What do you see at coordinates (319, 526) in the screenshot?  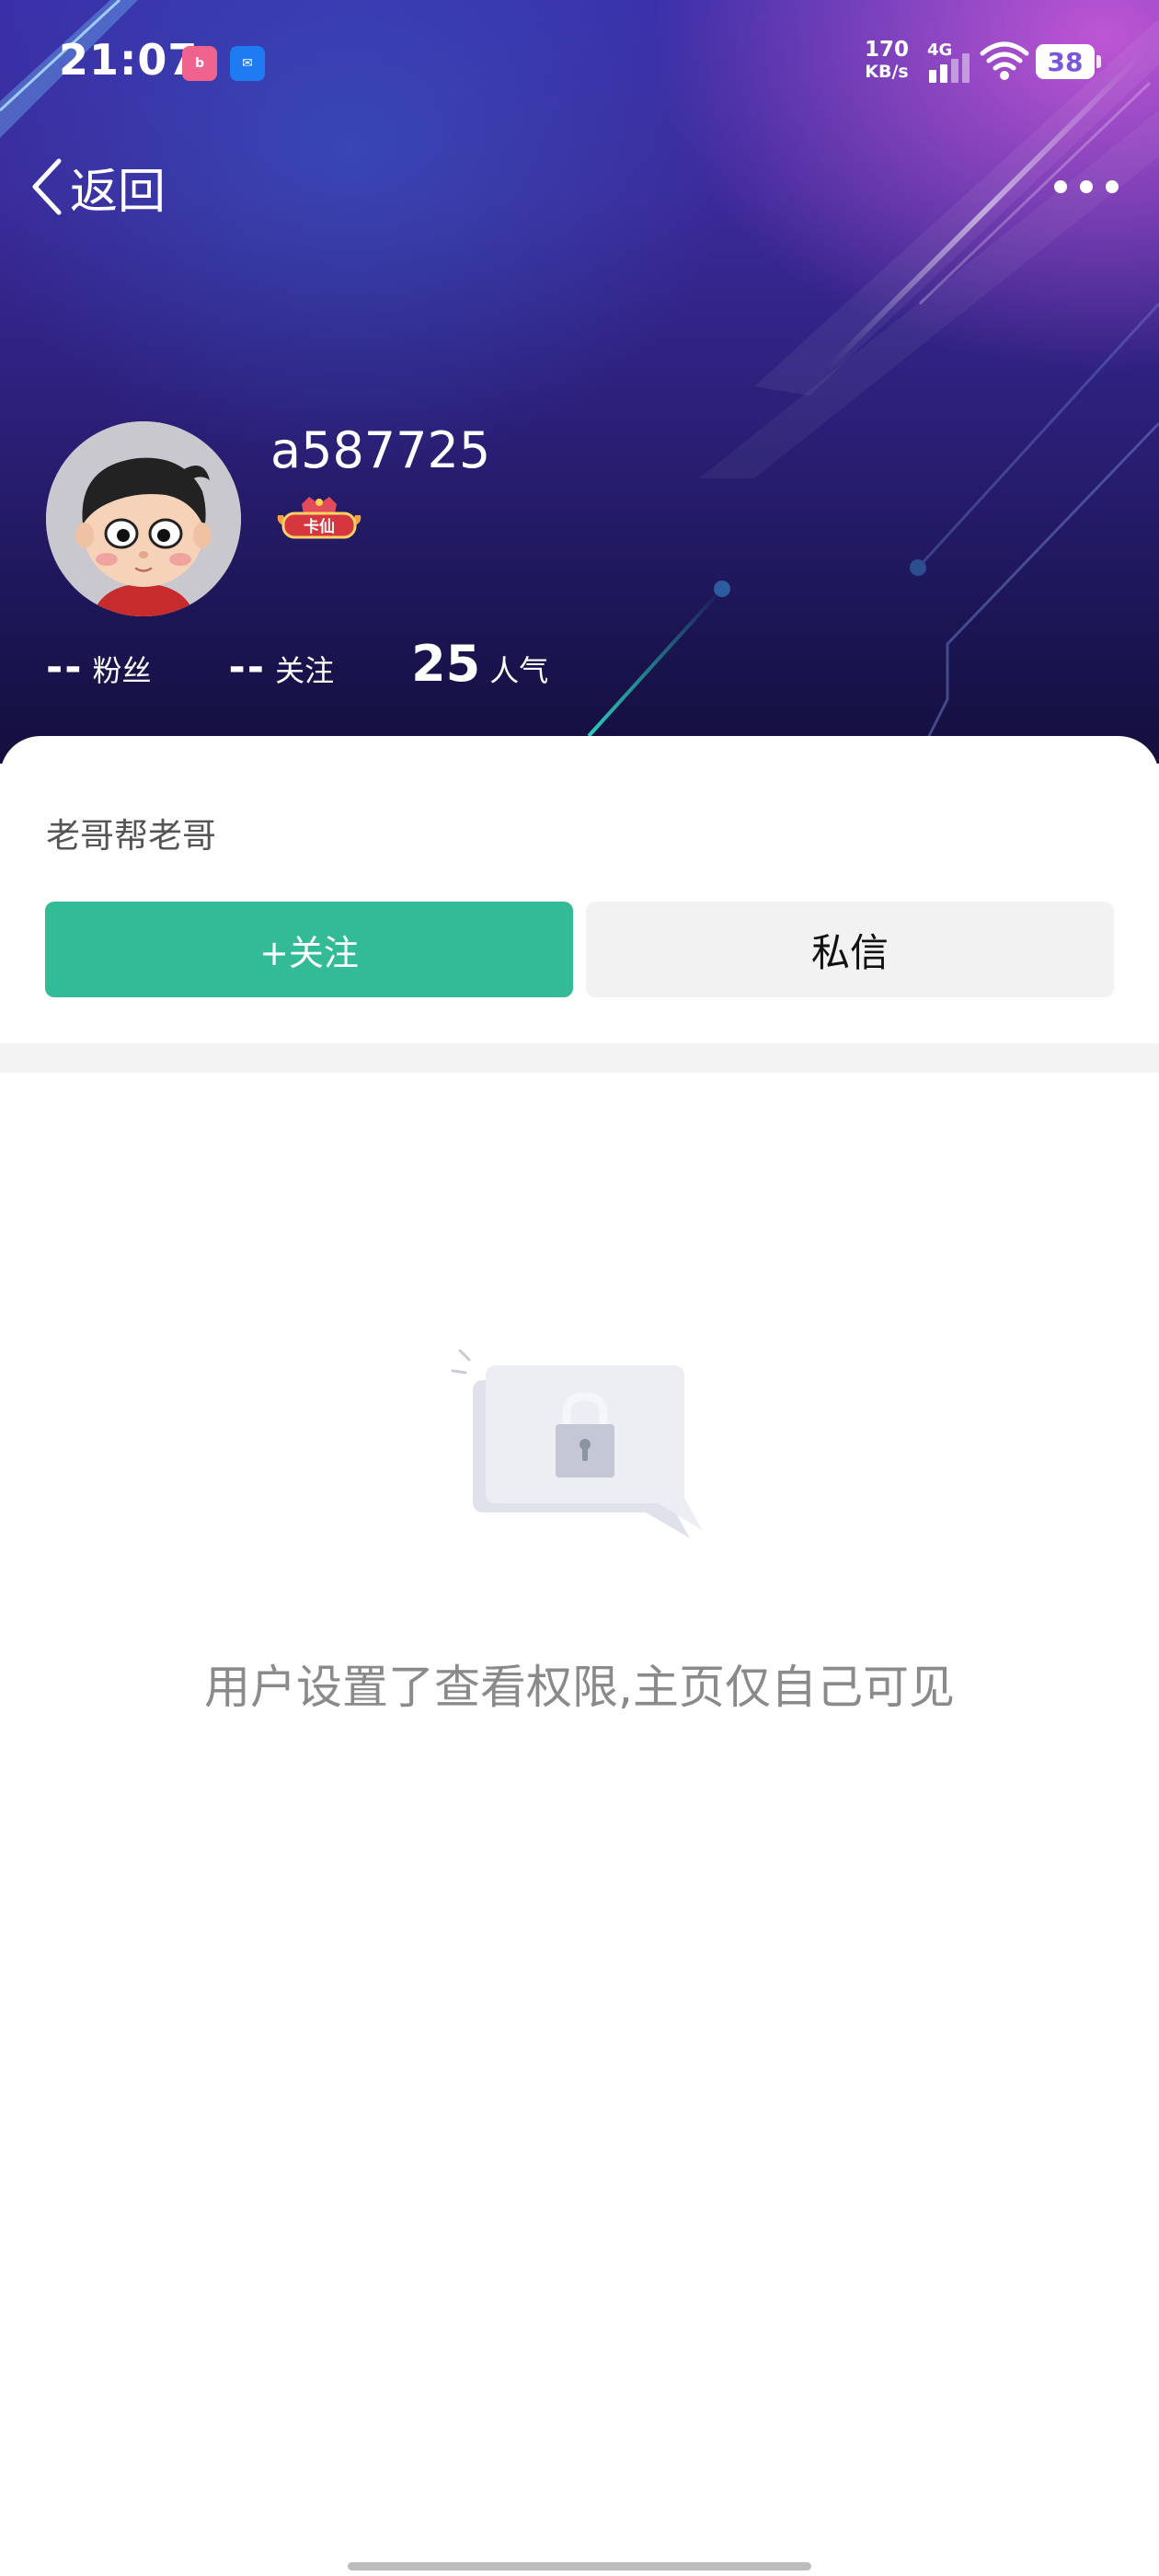 I see `badge-text: 卡仙` at bounding box center [319, 526].